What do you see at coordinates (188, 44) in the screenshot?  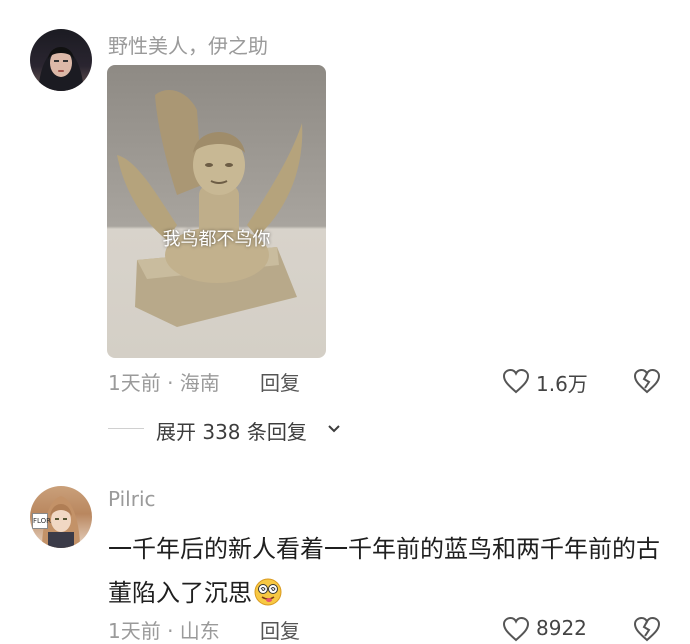 I see `username: 野性美人，伊之助` at bounding box center [188, 44].